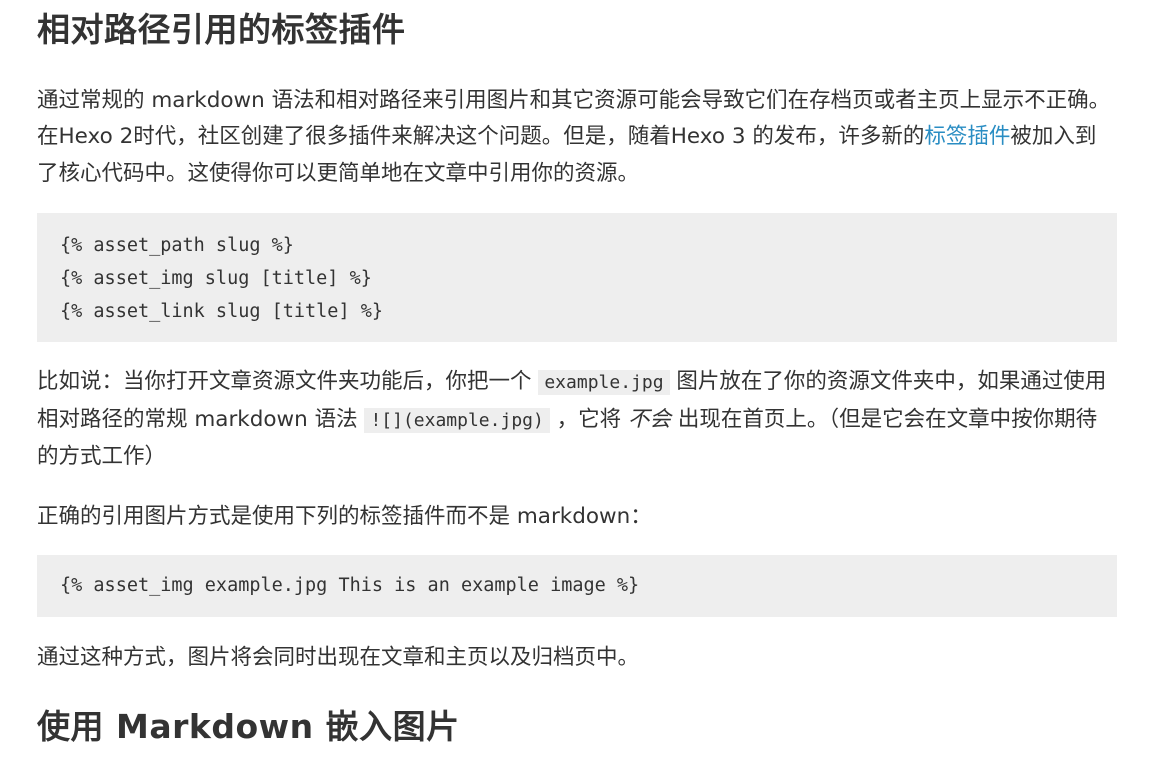  Describe the element at coordinates (457, 420) in the screenshot. I see `inline-code-markdown-image: ![](example.jpg)` at that location.